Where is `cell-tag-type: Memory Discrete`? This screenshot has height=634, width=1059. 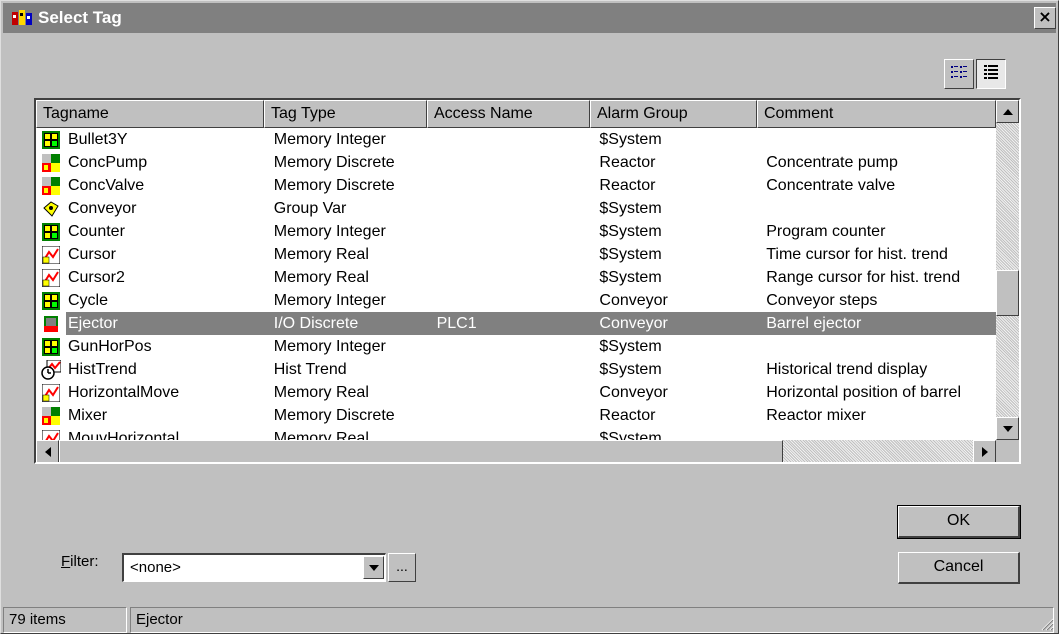 cell-tag-type: Memory Discrete is located at coordinates (334, 415).